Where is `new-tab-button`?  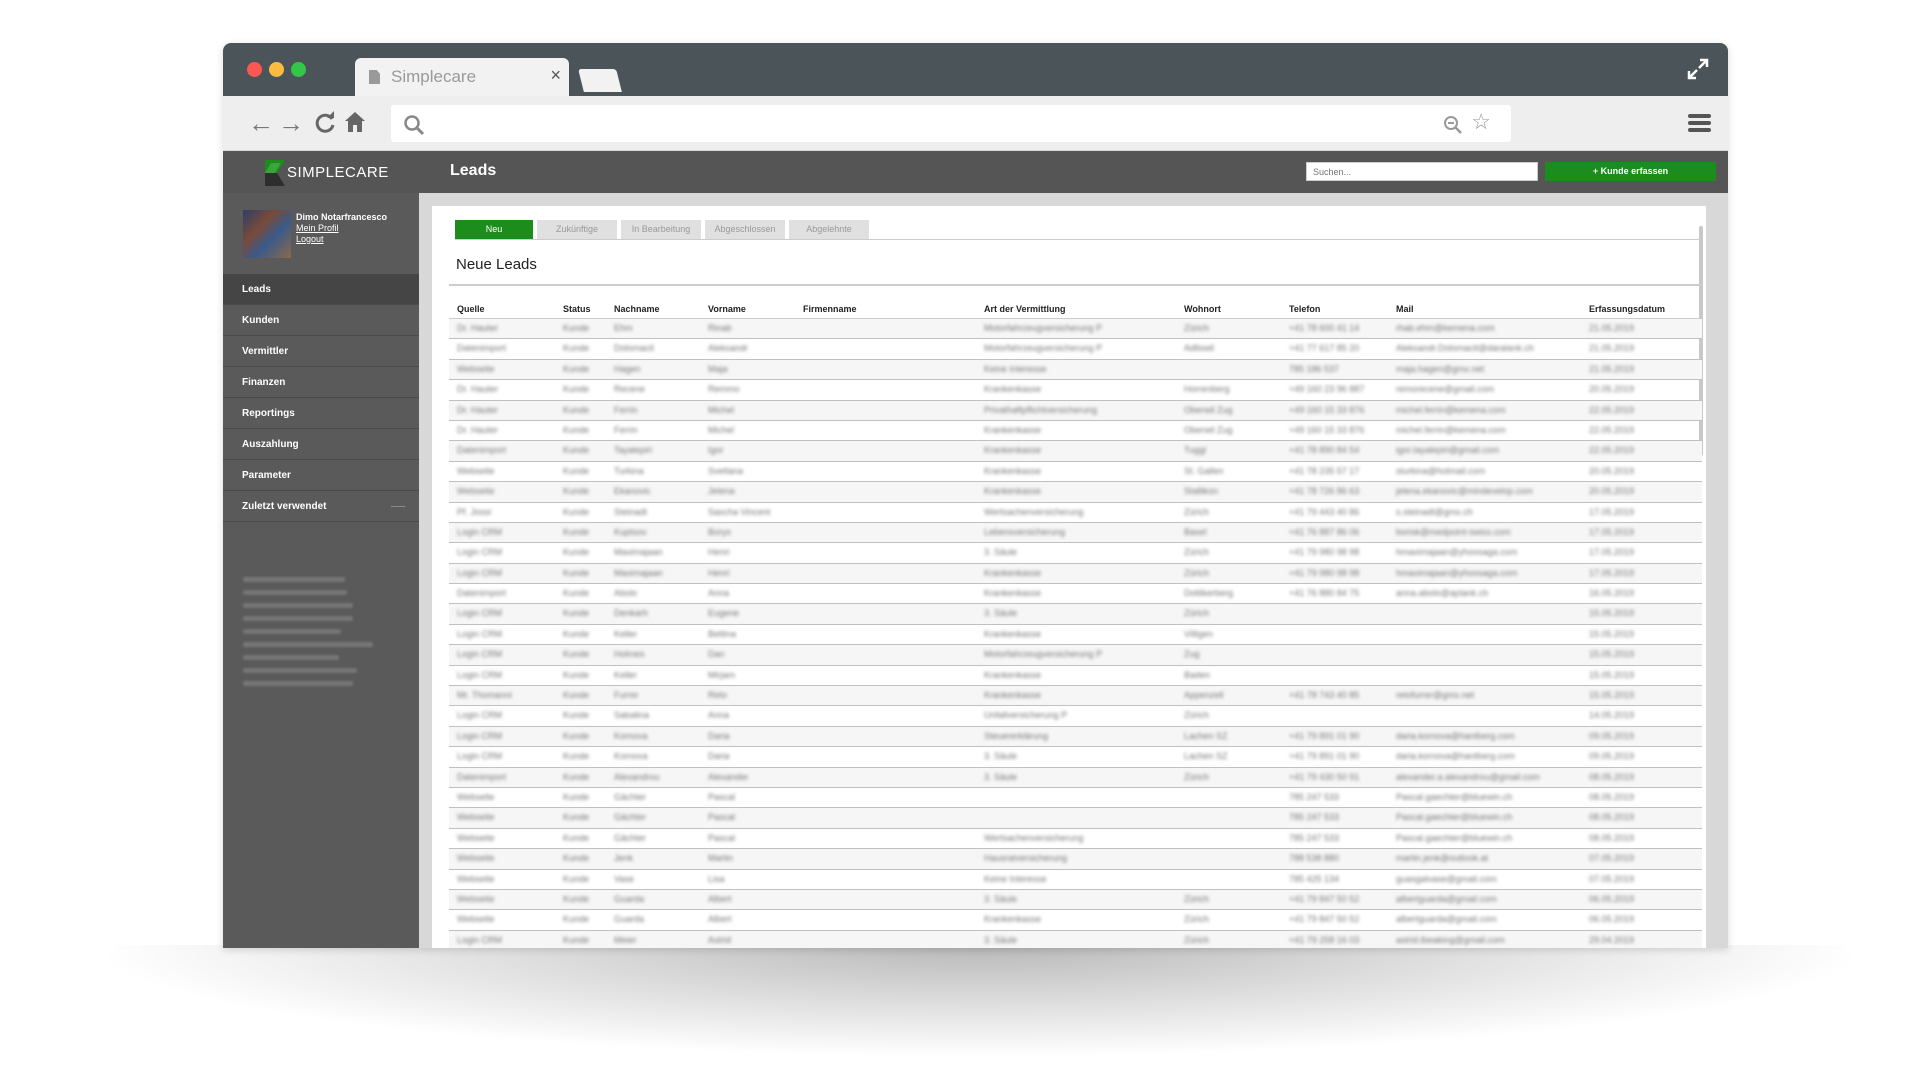
new-tab-button is located at coordinates (600, 80).